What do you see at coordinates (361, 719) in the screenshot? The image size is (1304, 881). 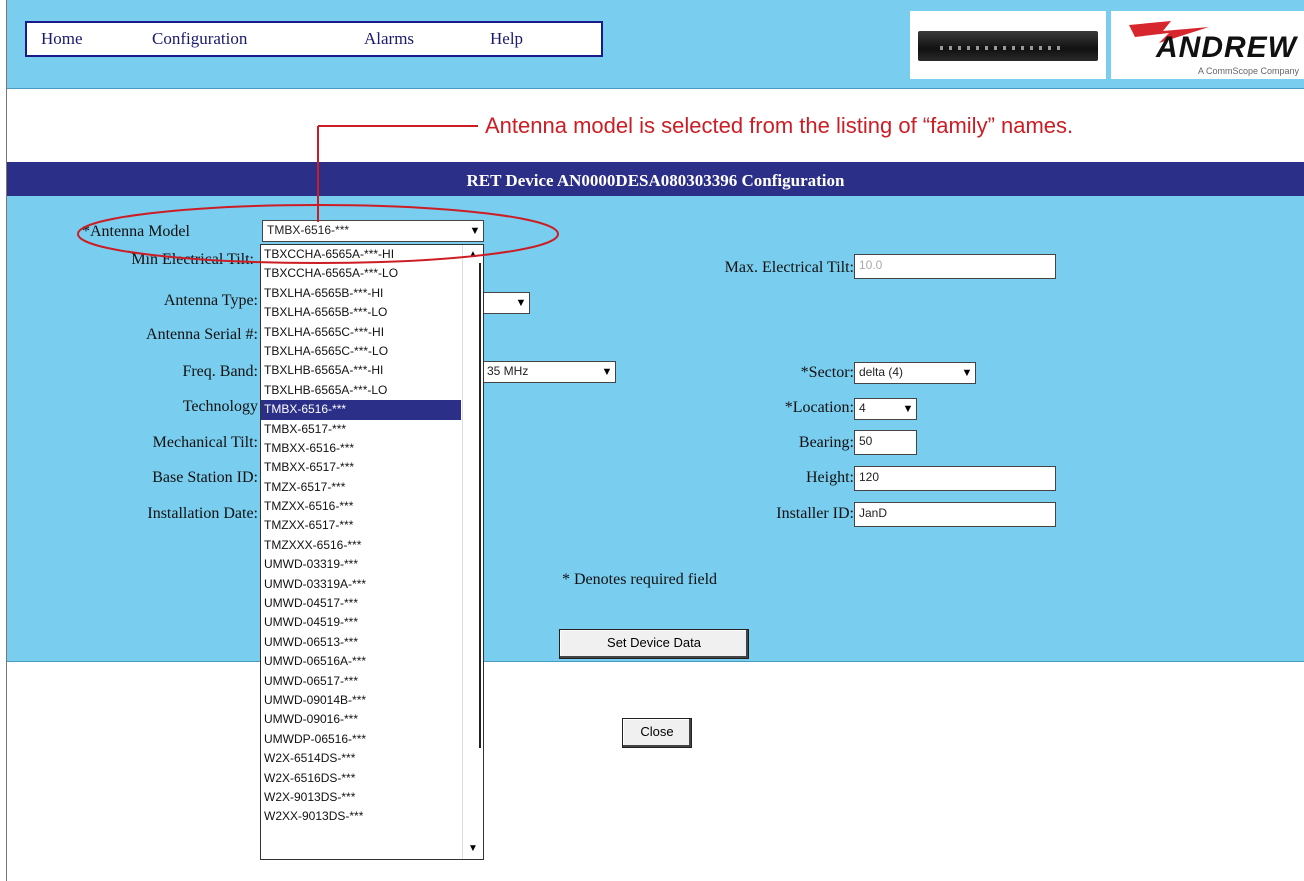 I see `dropdown-option: UMWD-09016-***` at bounding box center [361, 719].